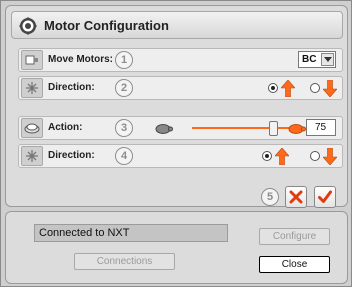 This screenshot has width=352, height=287. Describe the element at coordinates (180, 88) in the screenshot. I see `direction-row-1: Direction: 2` at that location.